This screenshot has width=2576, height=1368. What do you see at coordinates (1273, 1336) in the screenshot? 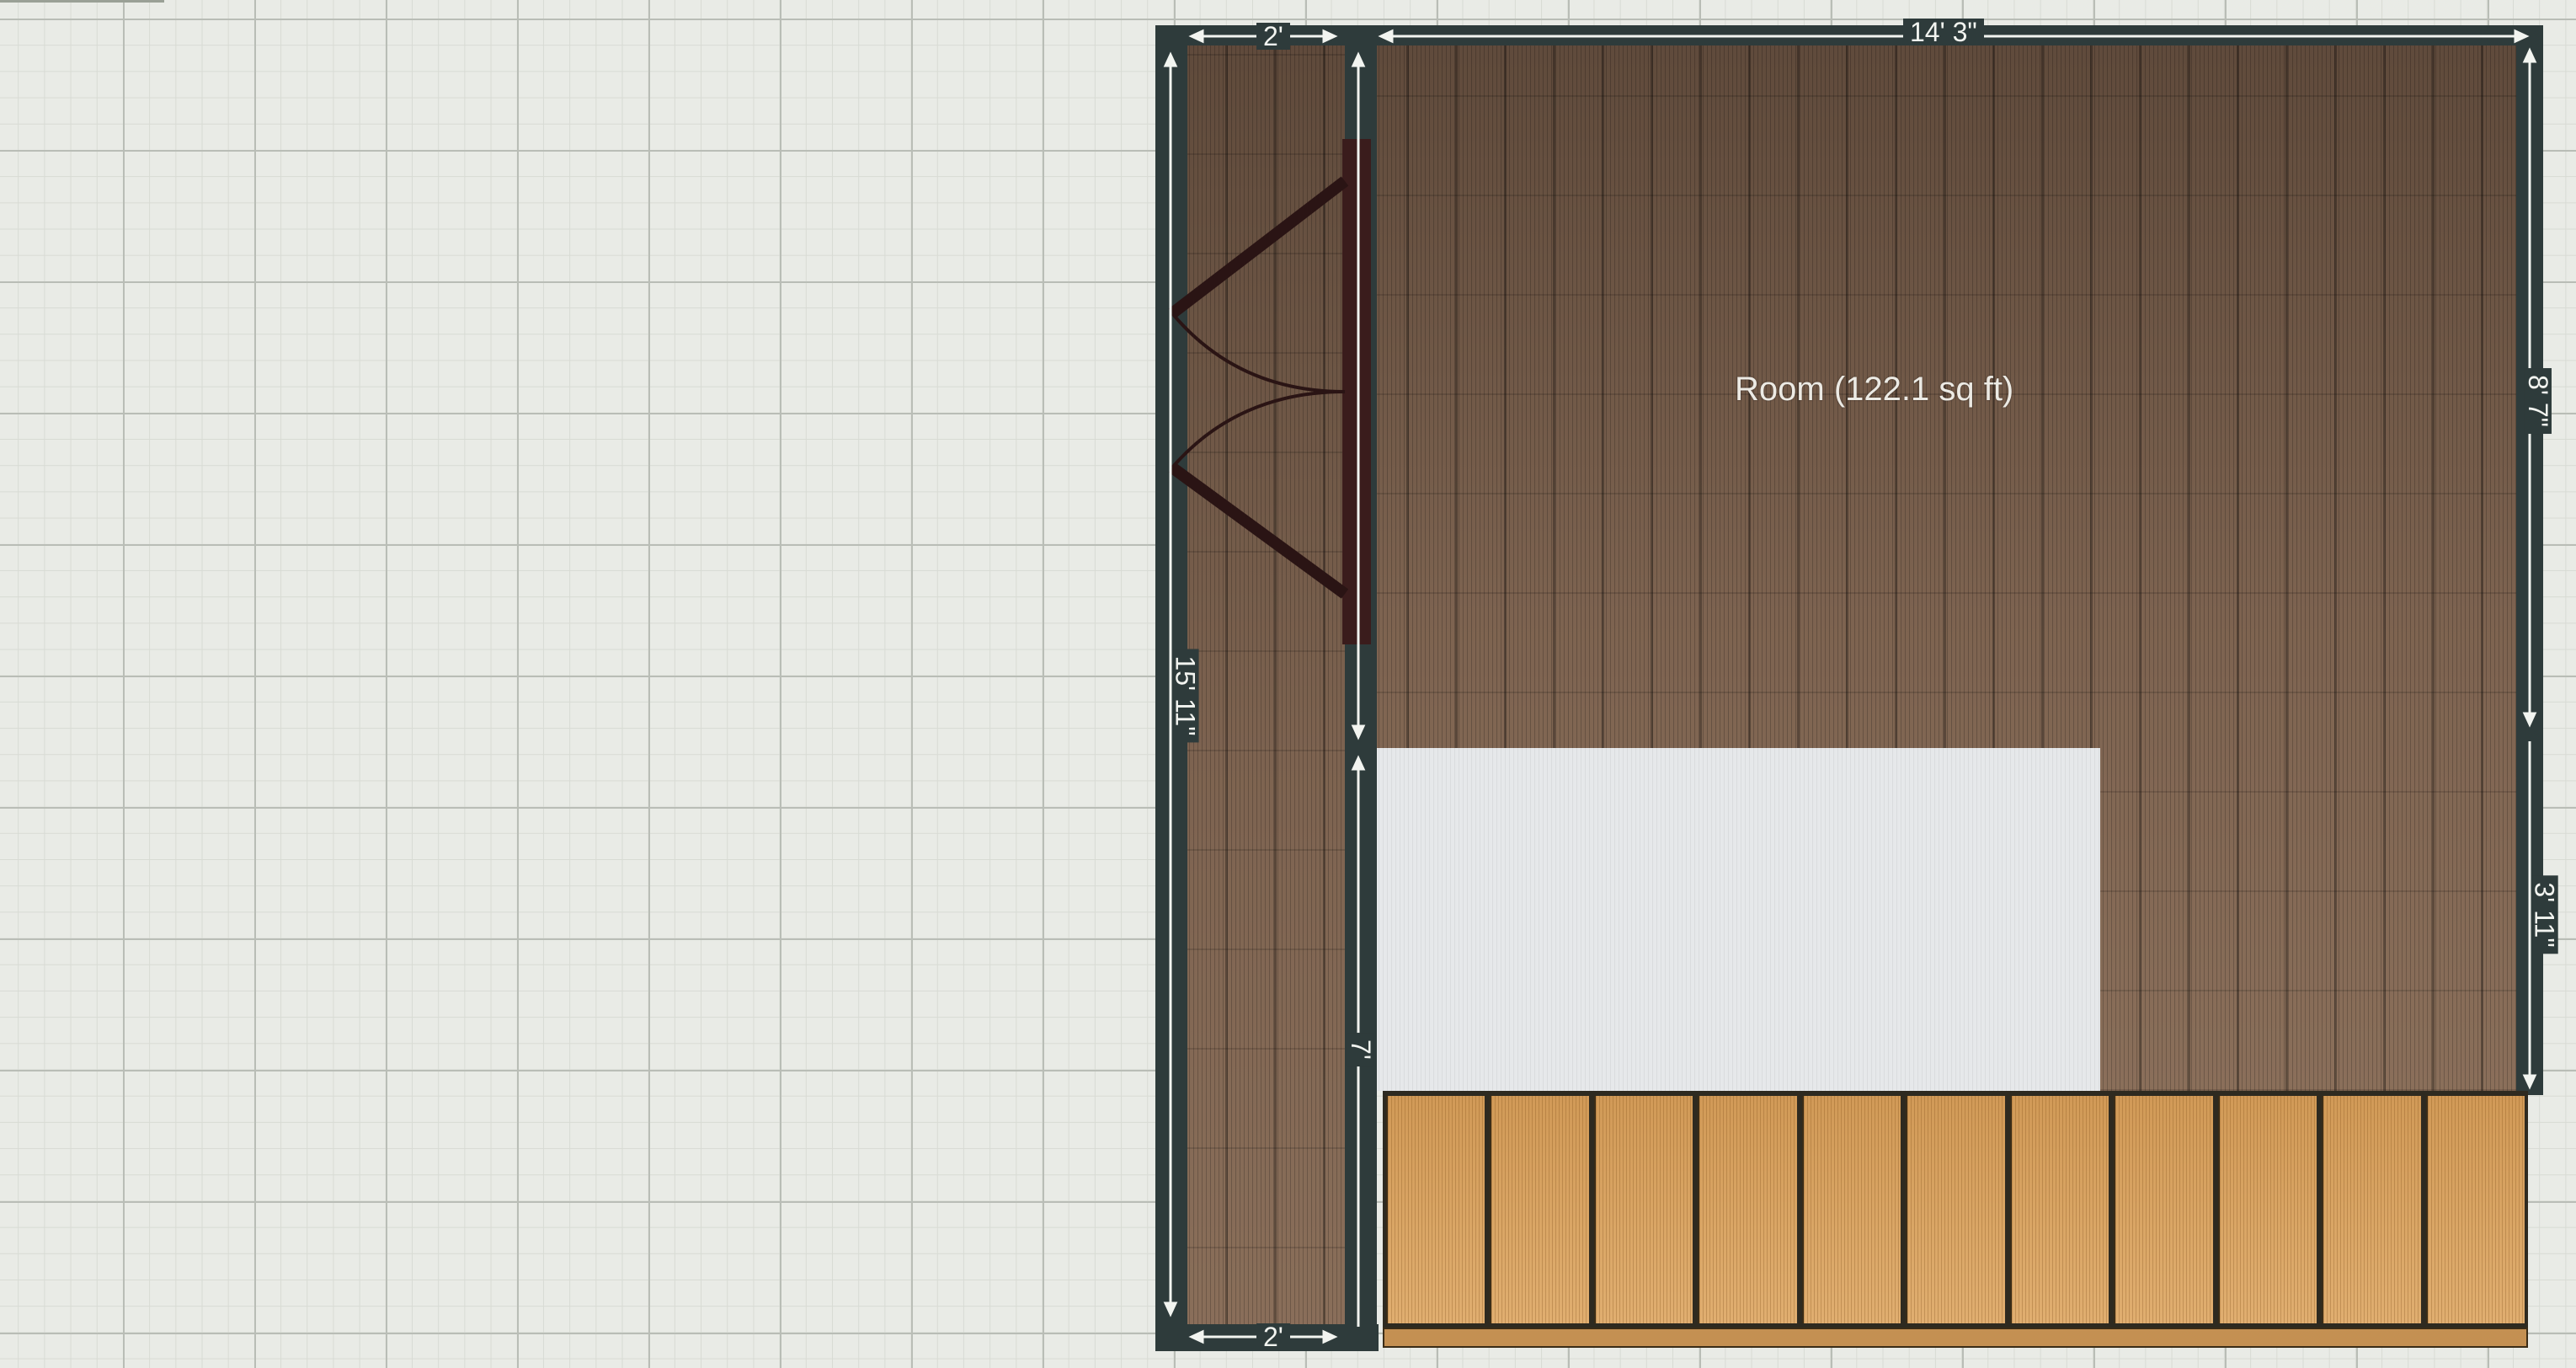
I see `dimension-closet-bottom: 2'` at bounding box center [1273, 1336].